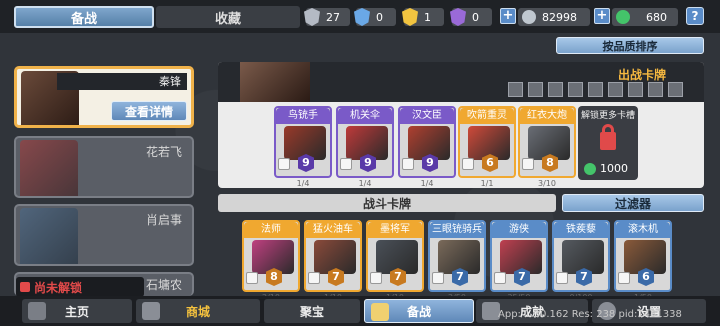 Image resolution: width=720 pixels, height=326 pixels. What do you see at coordinates (643, 230) in the screenshot?
I see `card-name: 滚木机` at bounding box center [643, 230].